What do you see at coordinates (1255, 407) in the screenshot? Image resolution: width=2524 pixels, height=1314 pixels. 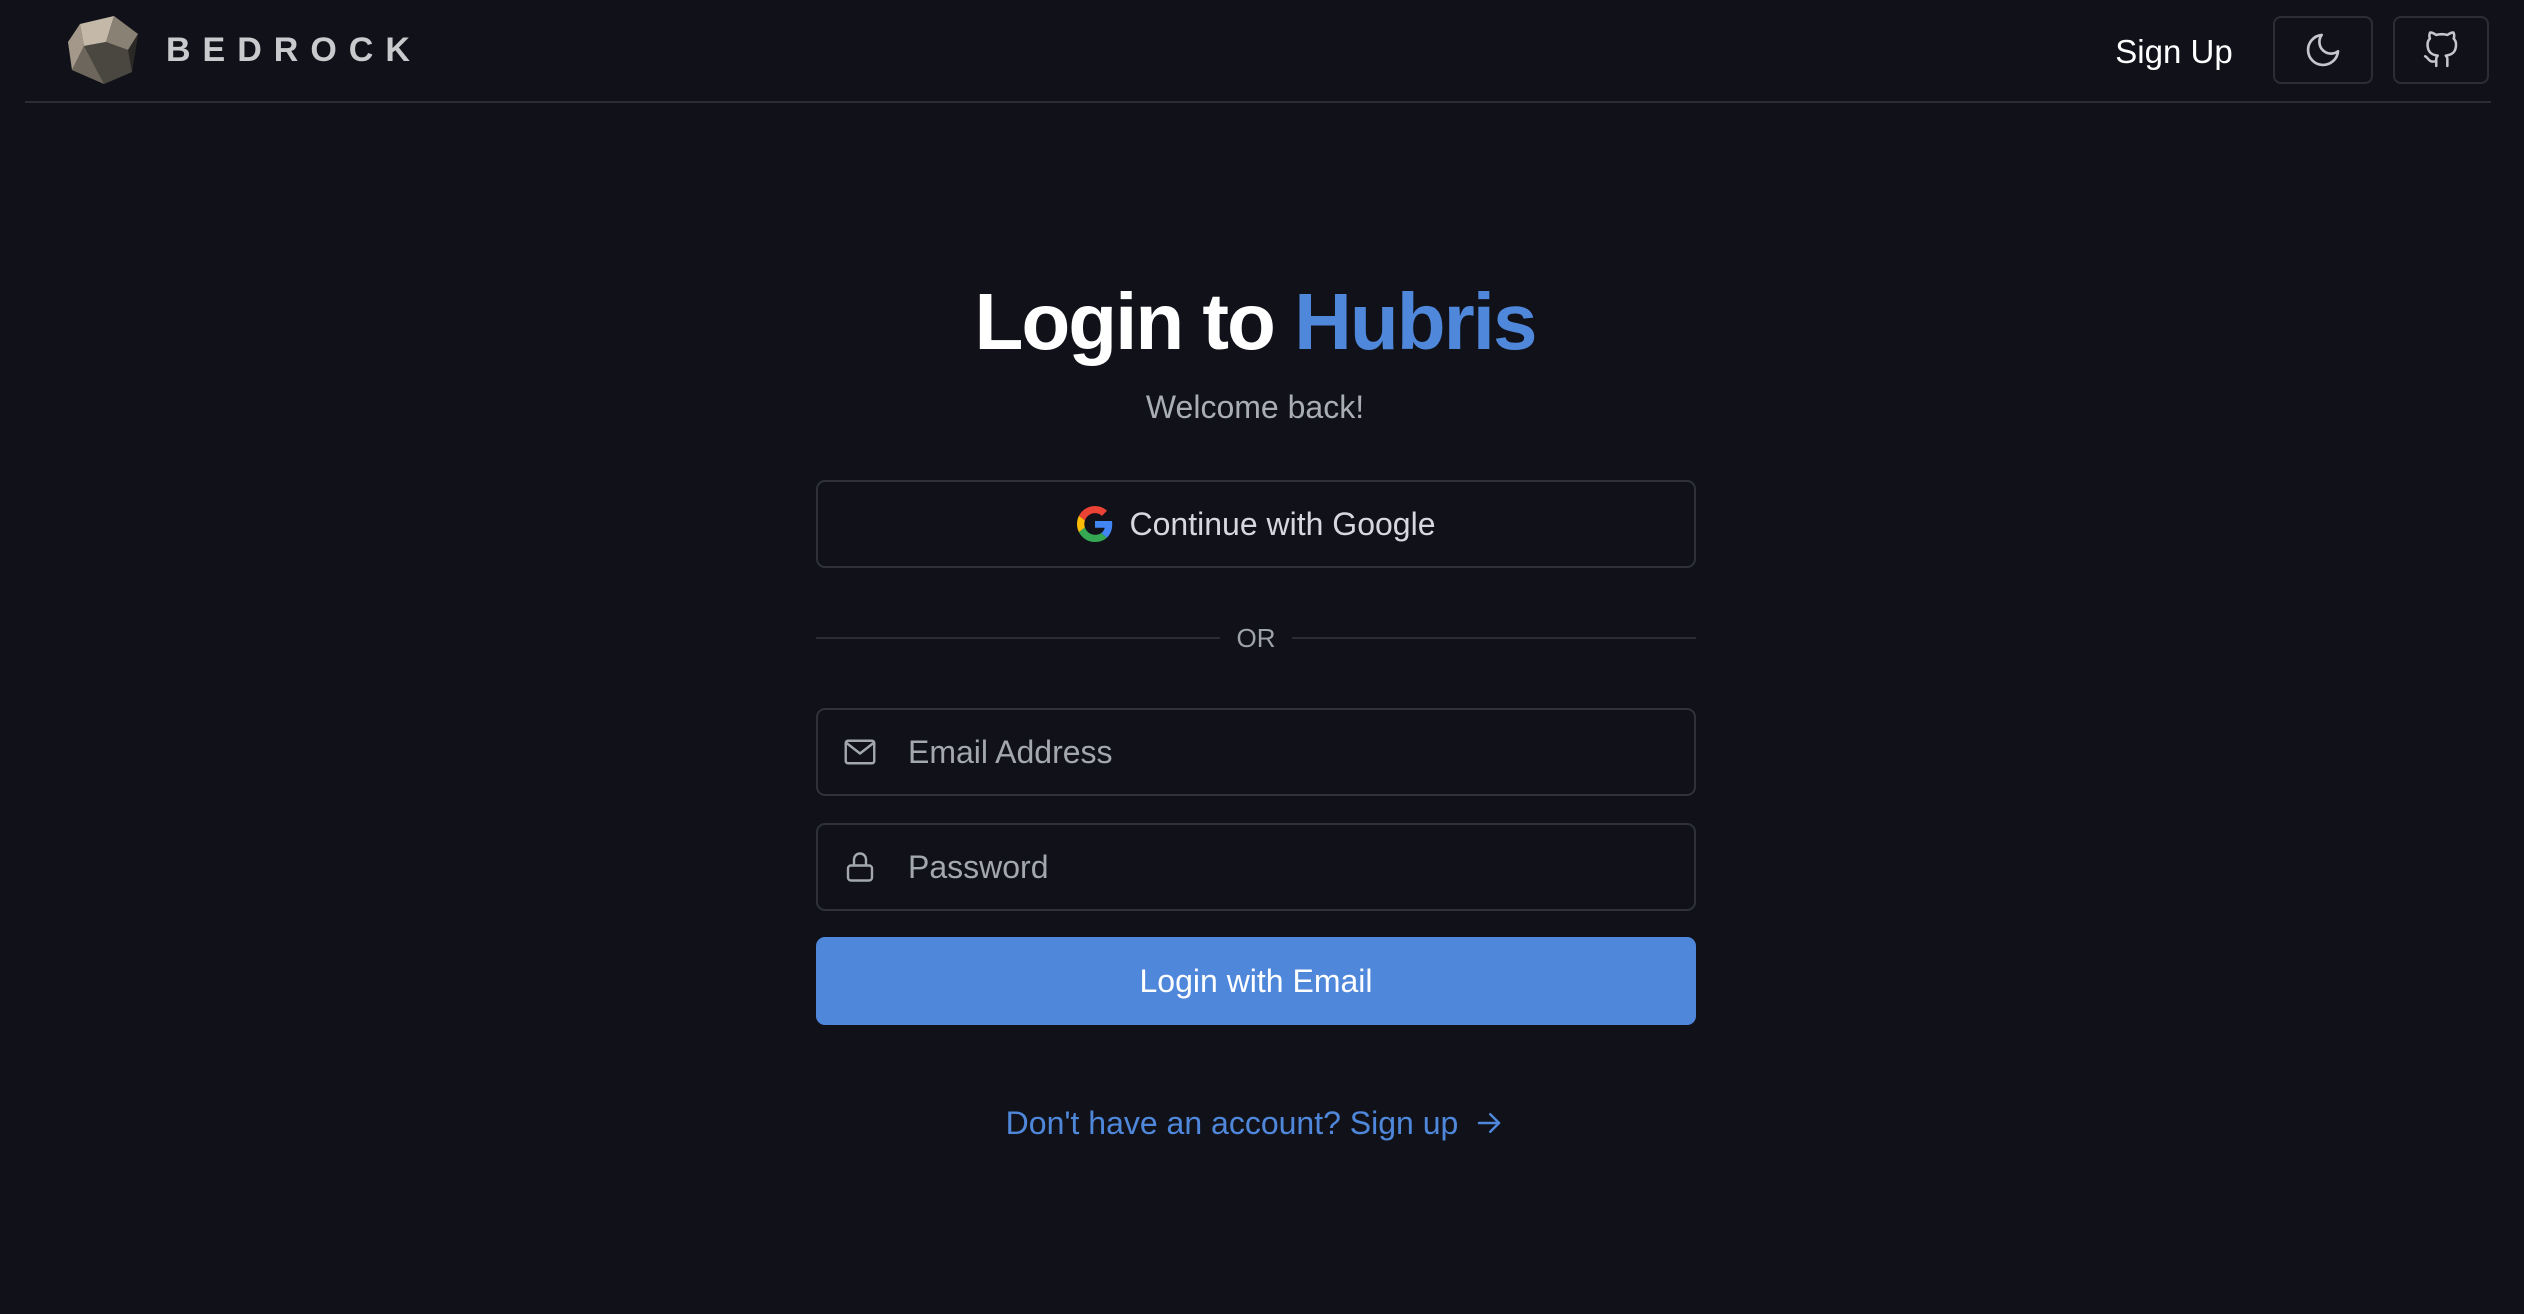 I see `welcome-subtitle: Welcome back!` at bounding box center [1255, 407].